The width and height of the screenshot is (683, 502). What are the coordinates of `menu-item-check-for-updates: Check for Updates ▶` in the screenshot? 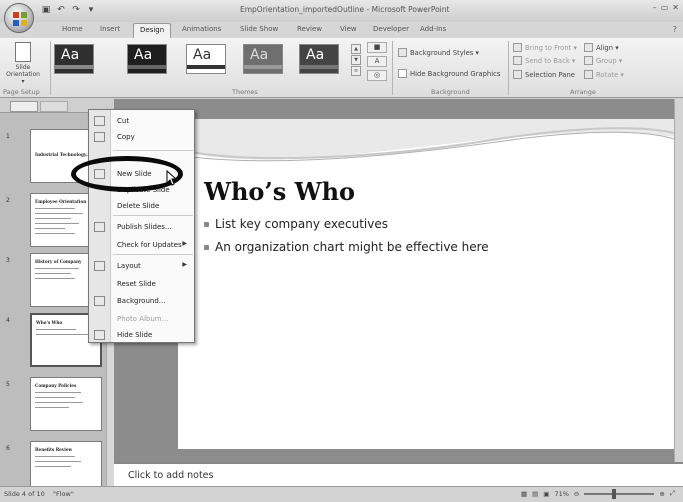 It's located at (142, 245).